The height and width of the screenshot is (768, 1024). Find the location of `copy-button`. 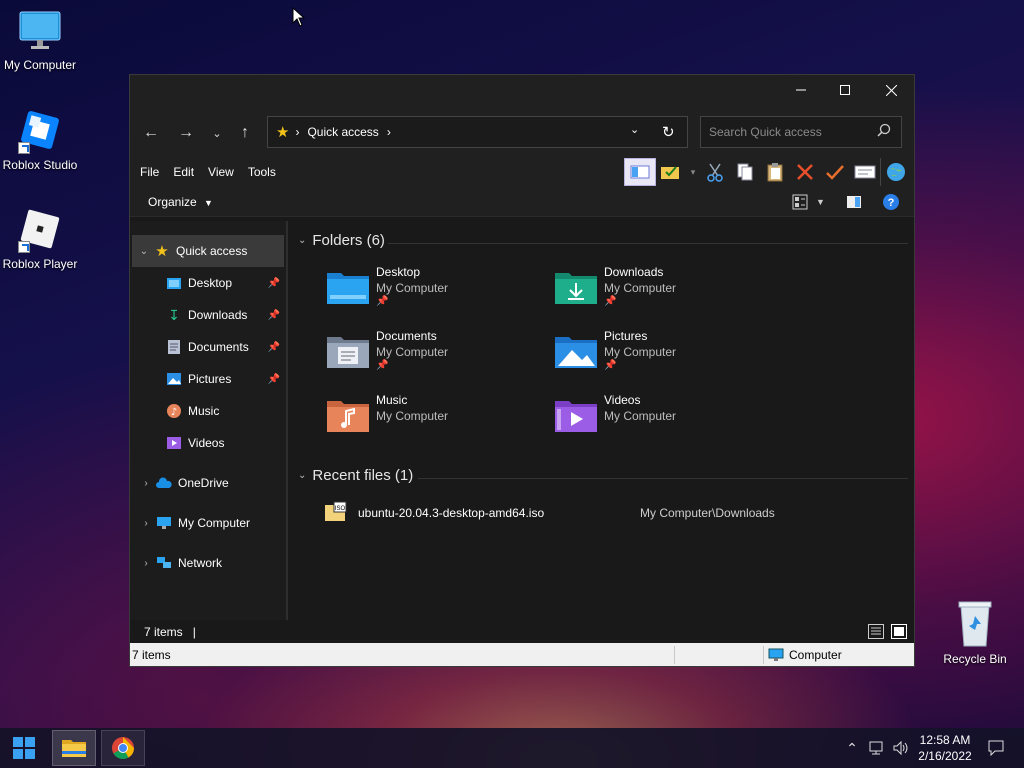

copy-button is located at coordinates (745, 172).